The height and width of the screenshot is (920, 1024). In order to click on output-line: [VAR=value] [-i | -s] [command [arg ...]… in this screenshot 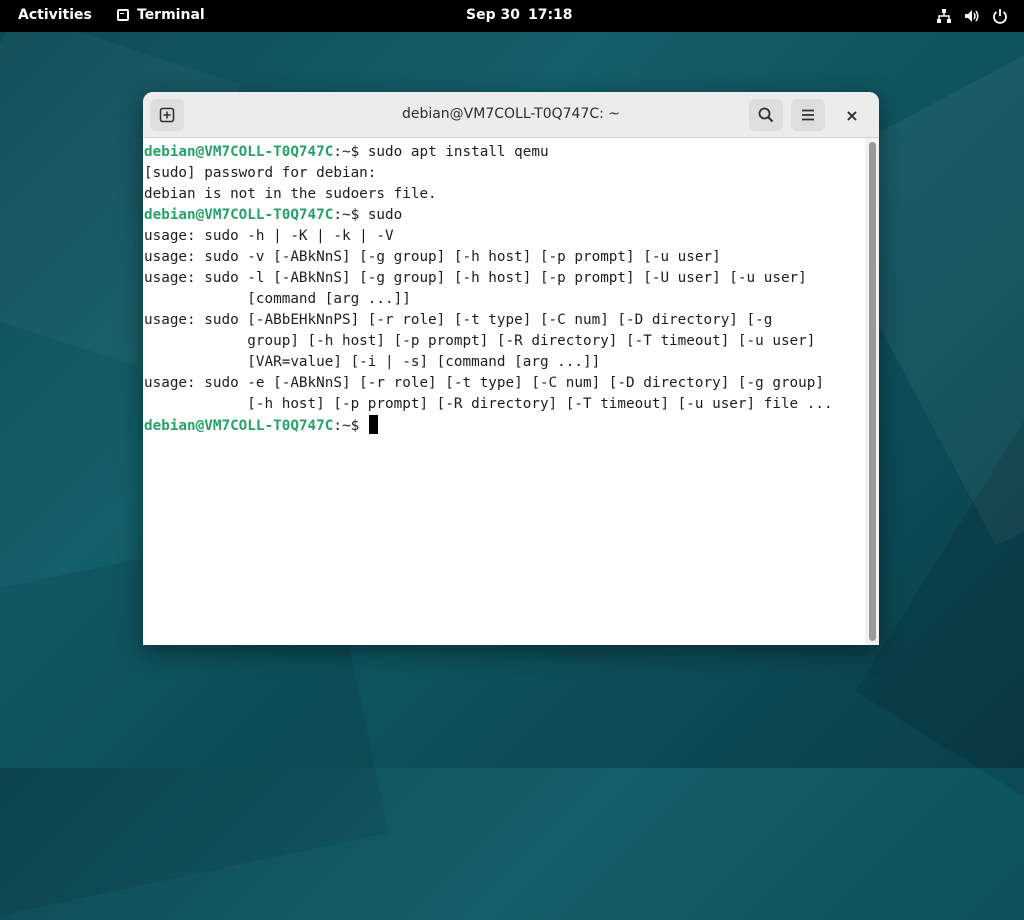, I will do `click(372, 362)`.